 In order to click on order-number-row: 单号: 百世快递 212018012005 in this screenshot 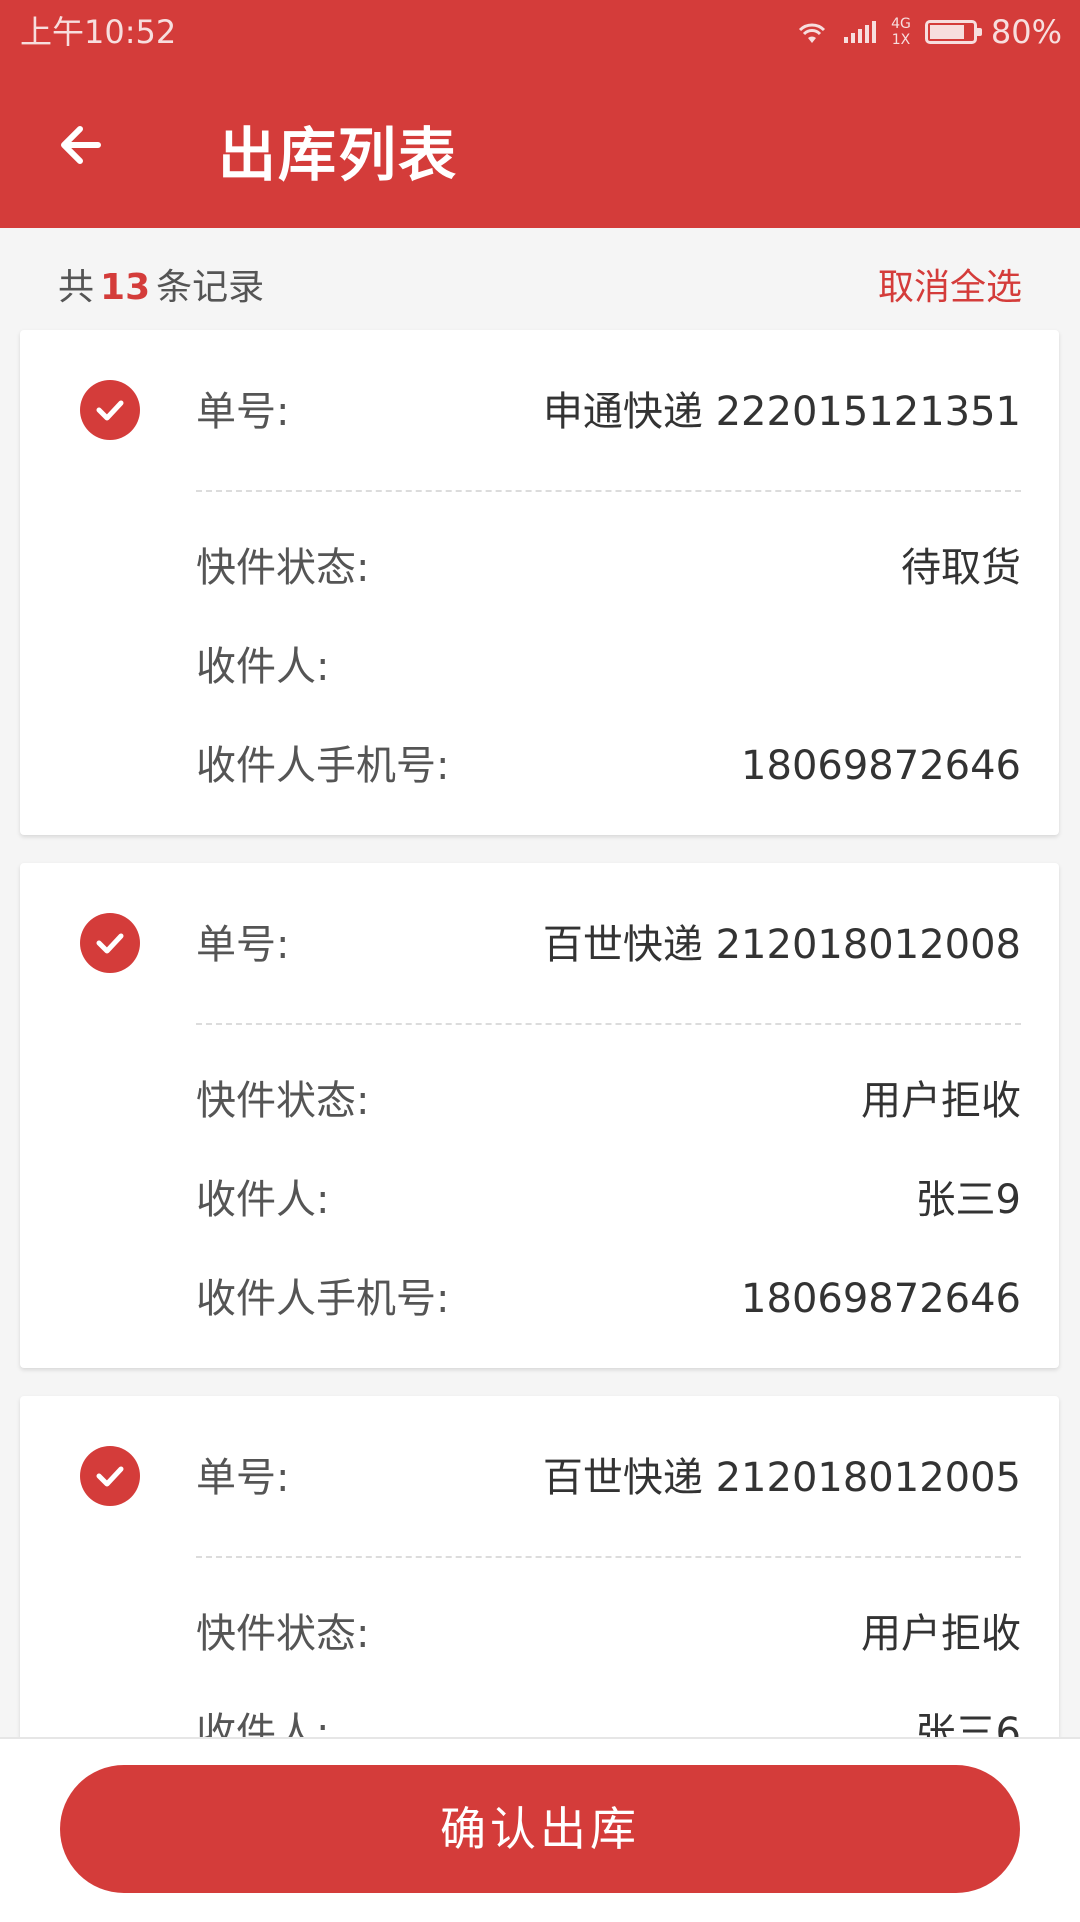, I will do `click(608, 1478)`.